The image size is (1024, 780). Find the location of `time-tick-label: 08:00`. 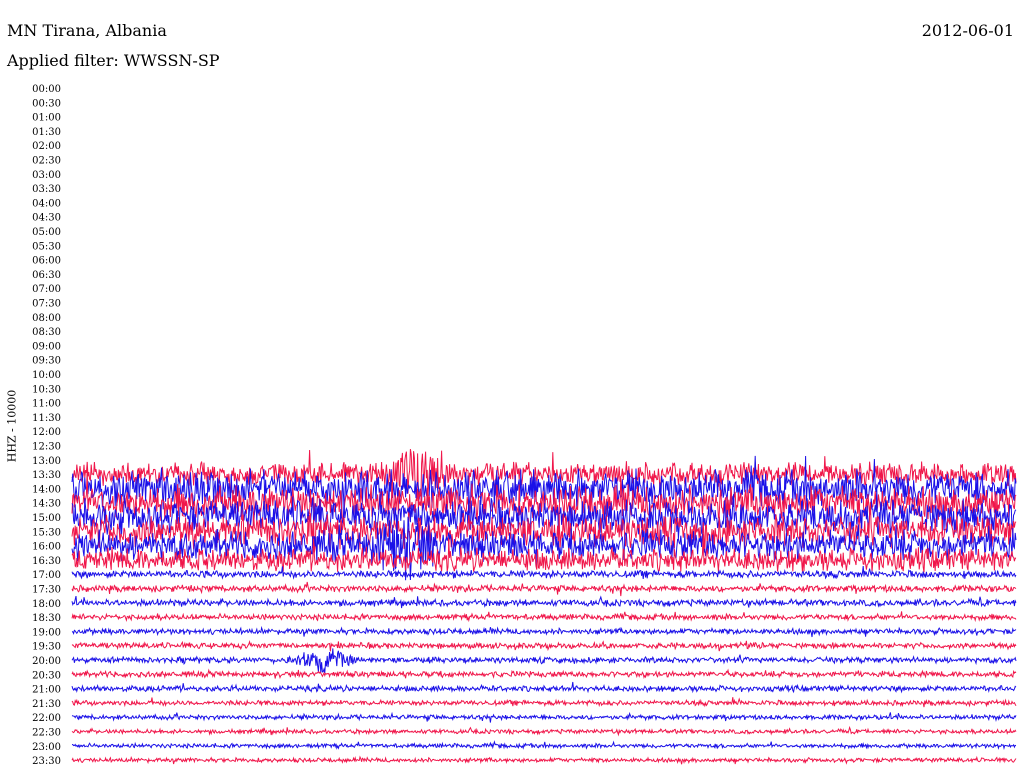

time-tick-label: 08:00 is located at coordinates (46, 318).